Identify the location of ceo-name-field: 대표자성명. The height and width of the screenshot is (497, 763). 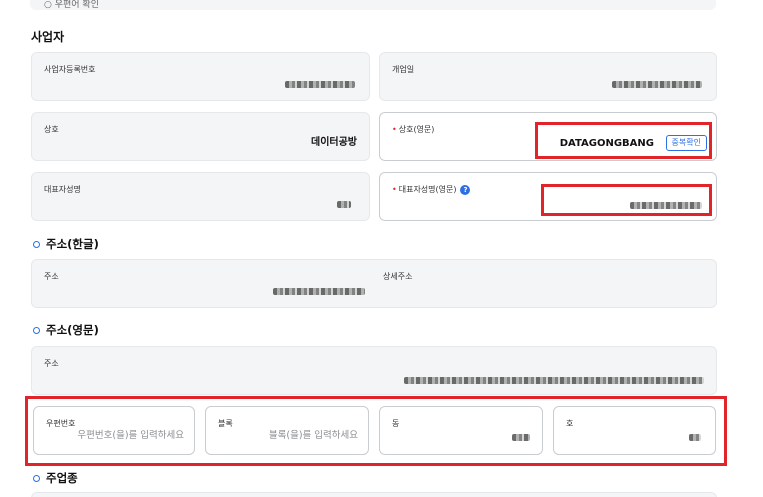
(200, 196).